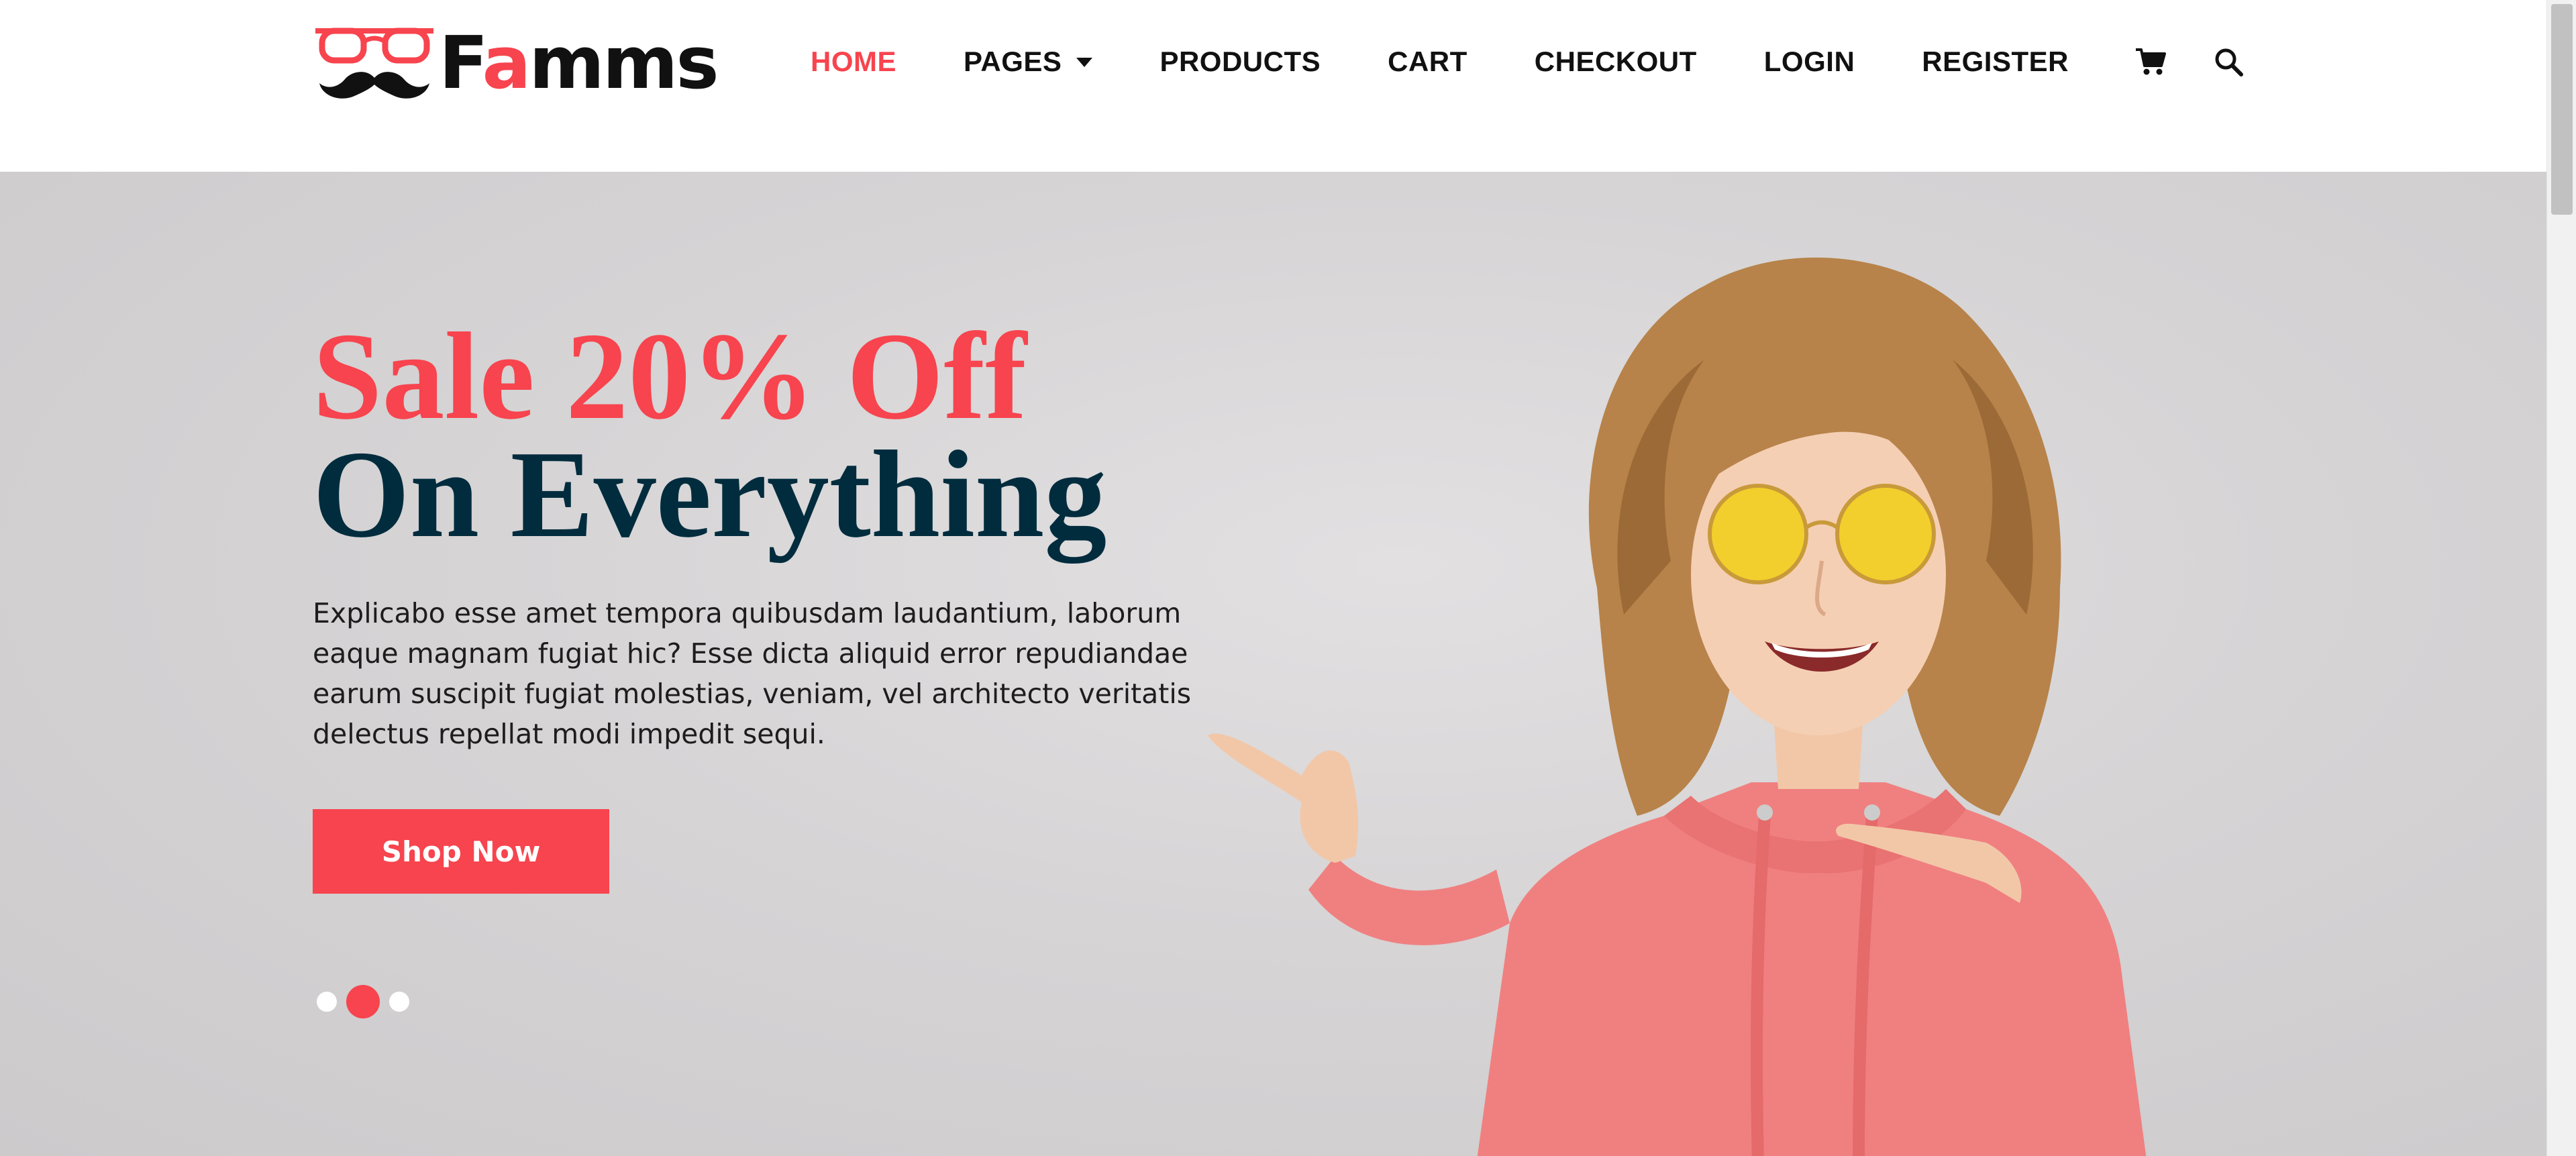  I want to click on search-icon, so click(2228, 61).